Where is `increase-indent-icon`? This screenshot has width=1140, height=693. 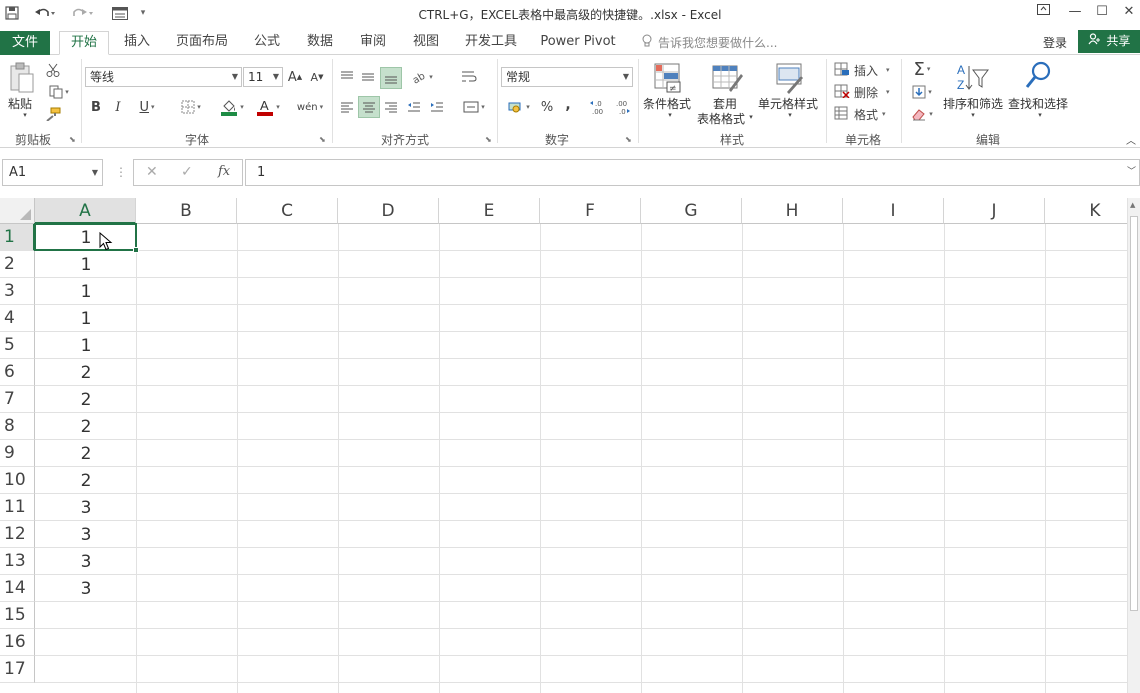
increase-indent-icon is located at coordinates (437, 107).